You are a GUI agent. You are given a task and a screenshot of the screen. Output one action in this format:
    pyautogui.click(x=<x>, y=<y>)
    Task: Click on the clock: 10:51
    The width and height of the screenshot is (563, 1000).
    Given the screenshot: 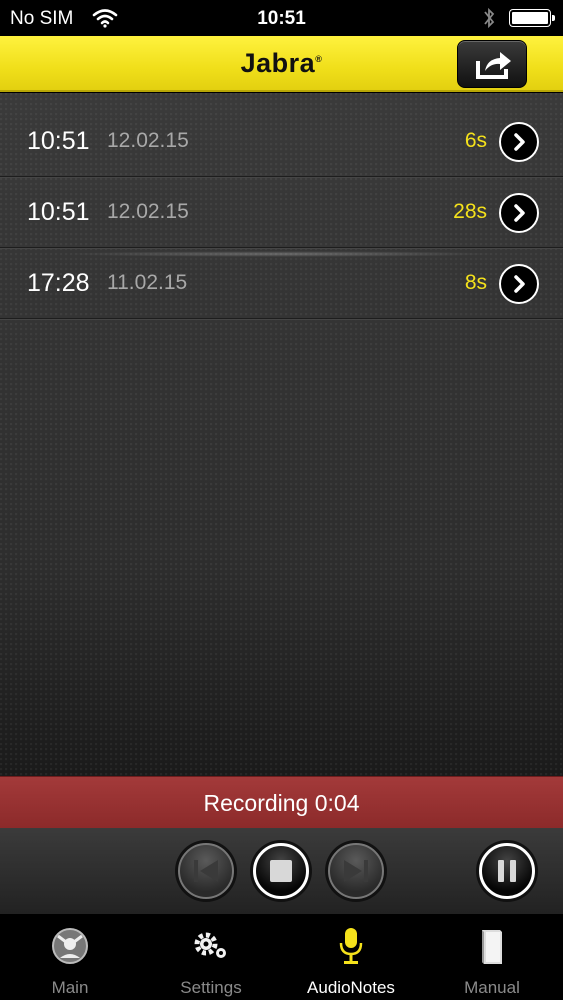 What is the action you would take?
    pyautogui.click(x=281, y=18)
    